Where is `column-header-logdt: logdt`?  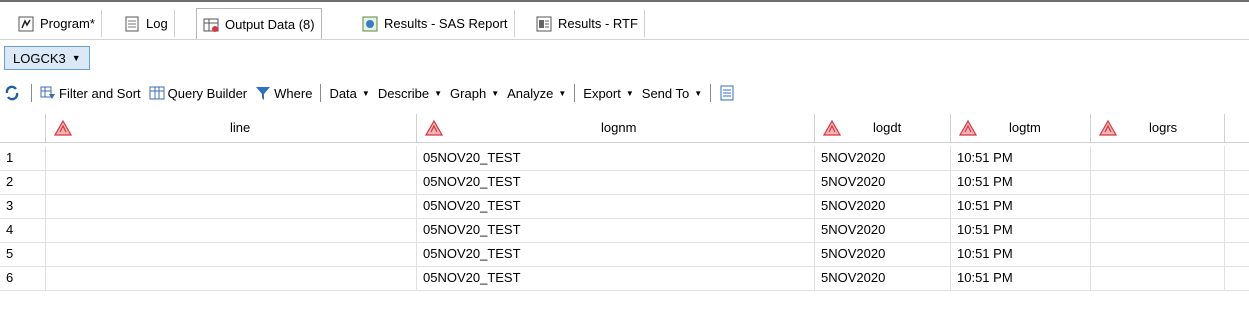 column-header-logdt: logdt is located at coordinates (883, 128).